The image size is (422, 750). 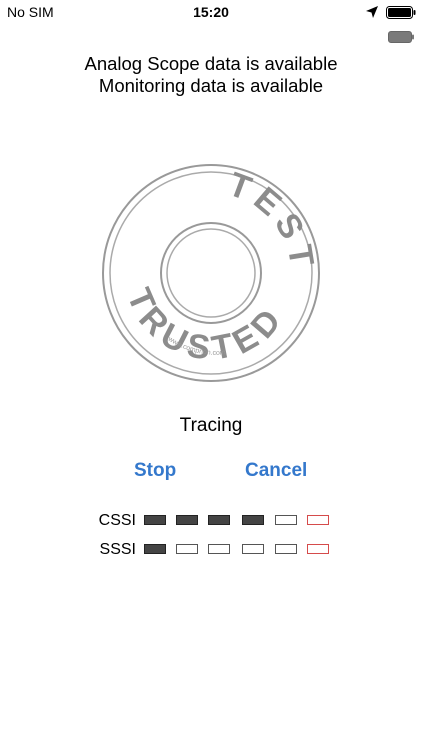 What do you see at coordinates (155, 471) in the screenshot?
I see `stop-button: Stop` at bounding box center [155, 471].